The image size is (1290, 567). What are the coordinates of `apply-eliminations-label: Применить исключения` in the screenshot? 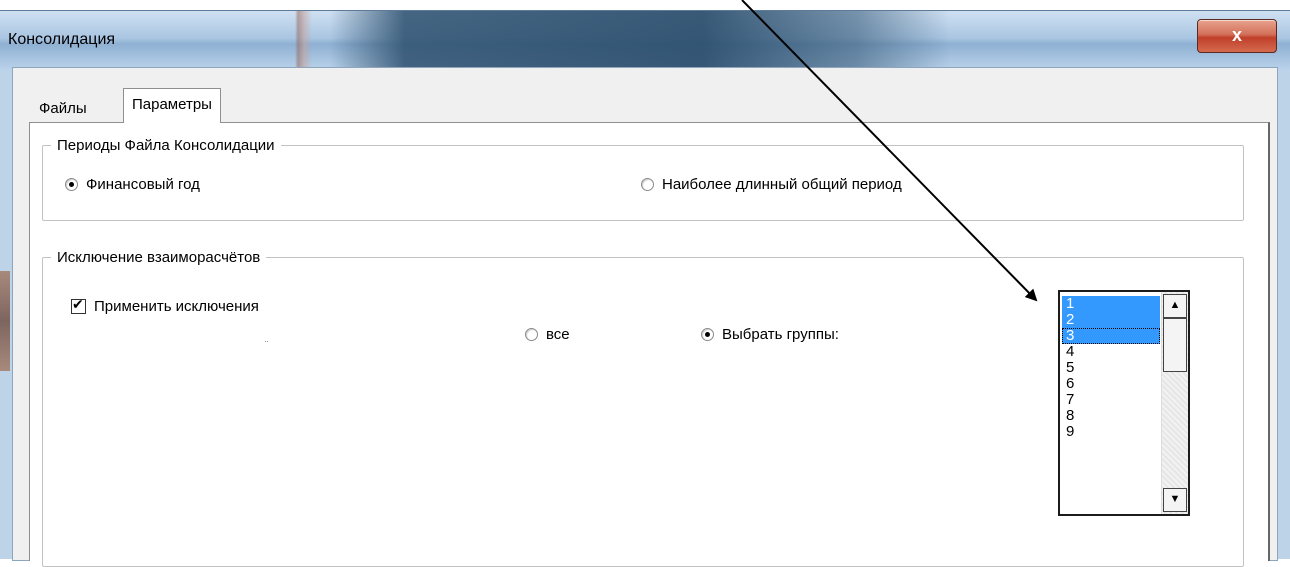 It's located at (176, 306).